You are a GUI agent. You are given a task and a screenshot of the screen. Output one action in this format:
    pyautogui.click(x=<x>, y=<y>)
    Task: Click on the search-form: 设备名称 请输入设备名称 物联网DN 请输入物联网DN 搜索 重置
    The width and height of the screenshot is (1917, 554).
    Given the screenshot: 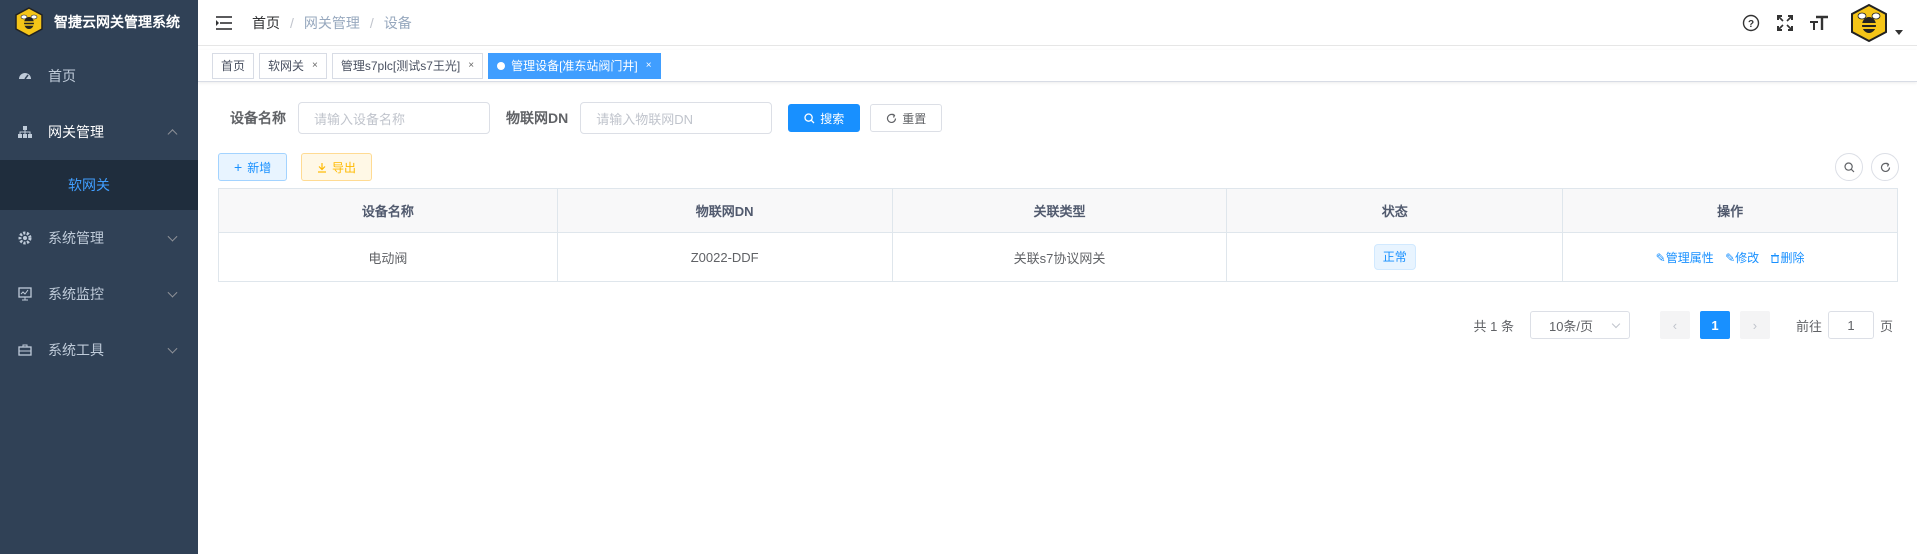 What is the action you would take?
    pyautogui.click(x=586, y=118)
    